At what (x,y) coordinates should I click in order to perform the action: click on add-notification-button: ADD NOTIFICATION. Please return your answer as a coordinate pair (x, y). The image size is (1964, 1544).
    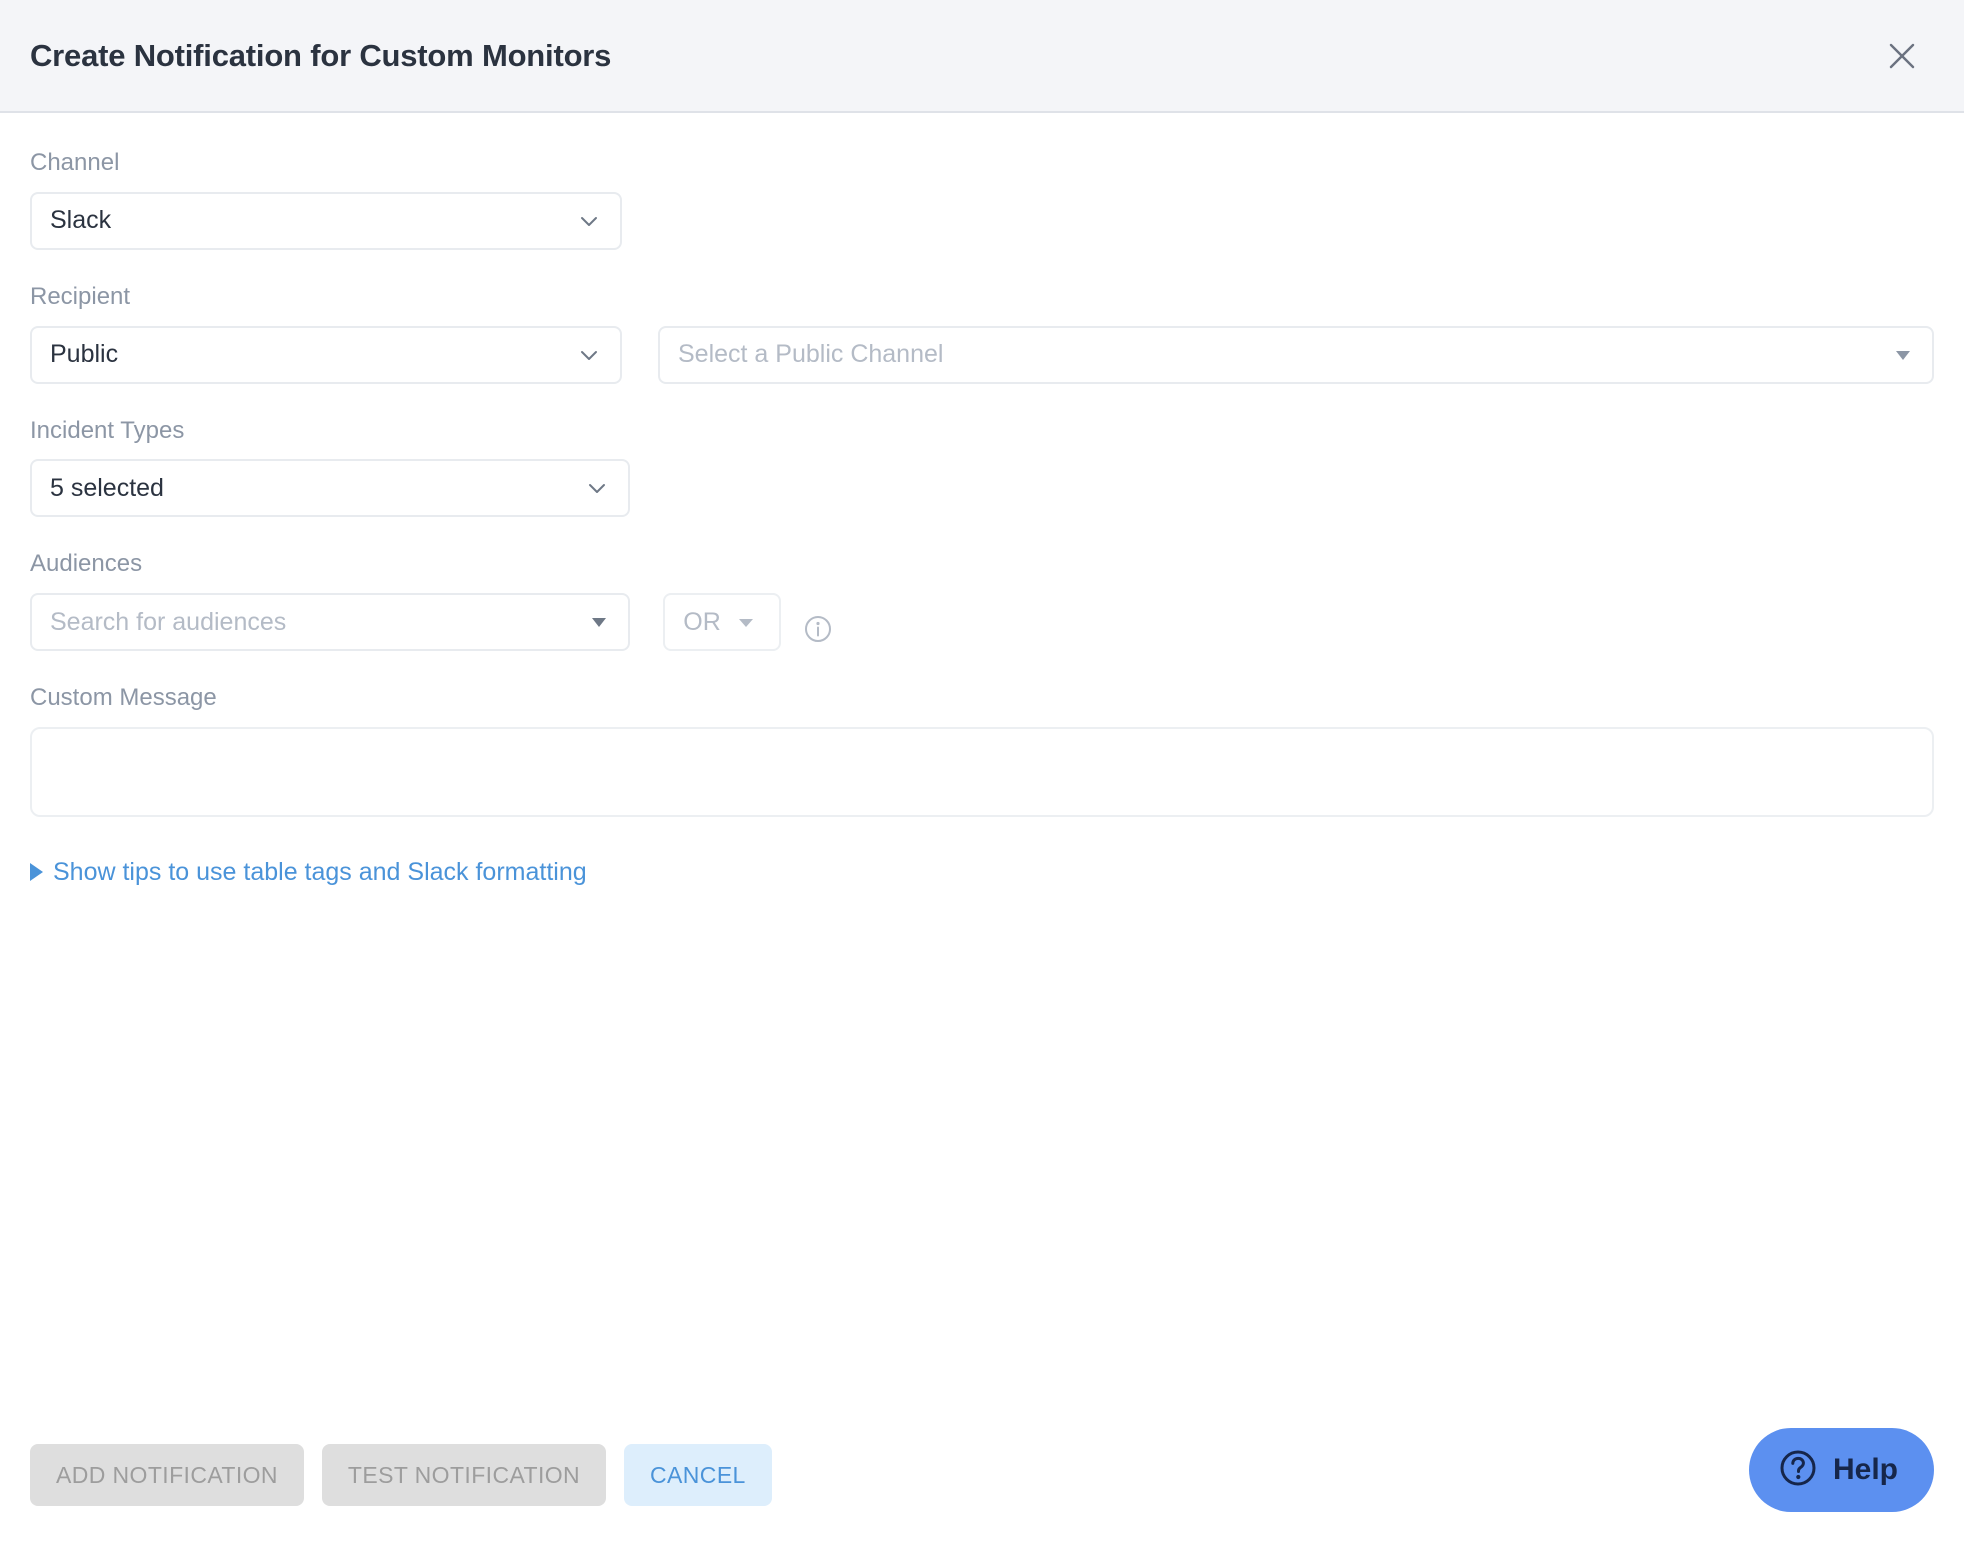
    Looking at the image, I should click on (167, 1475).